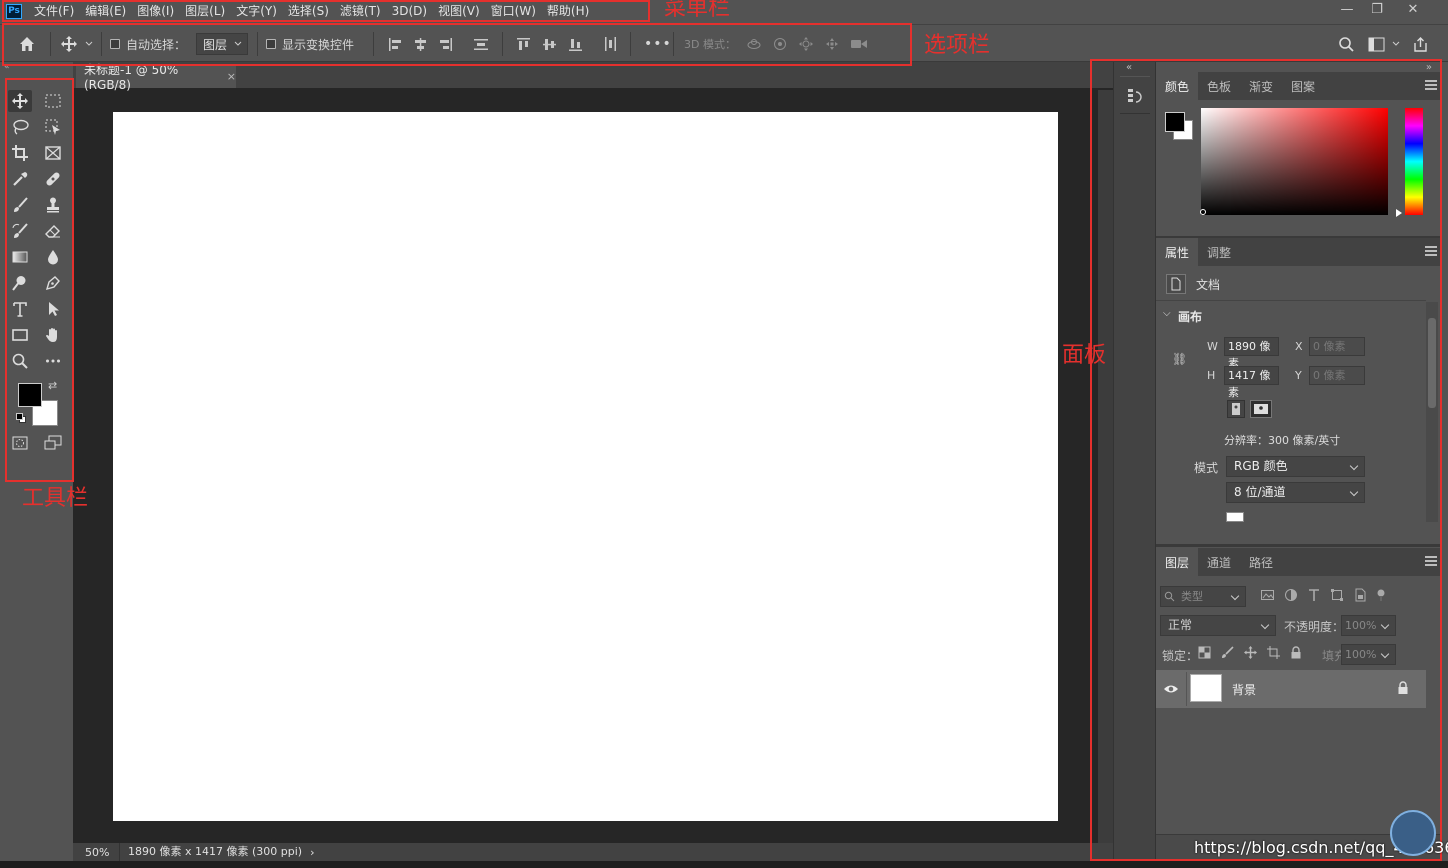  I want to click on annotation-toolbar-label: 工具栏, so click(55, 498).